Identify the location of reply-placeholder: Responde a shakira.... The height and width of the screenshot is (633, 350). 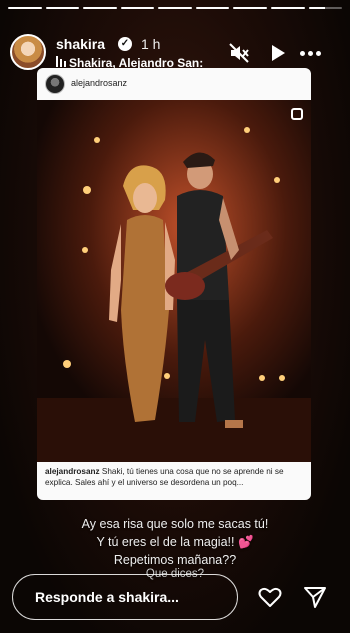
(107, 597).